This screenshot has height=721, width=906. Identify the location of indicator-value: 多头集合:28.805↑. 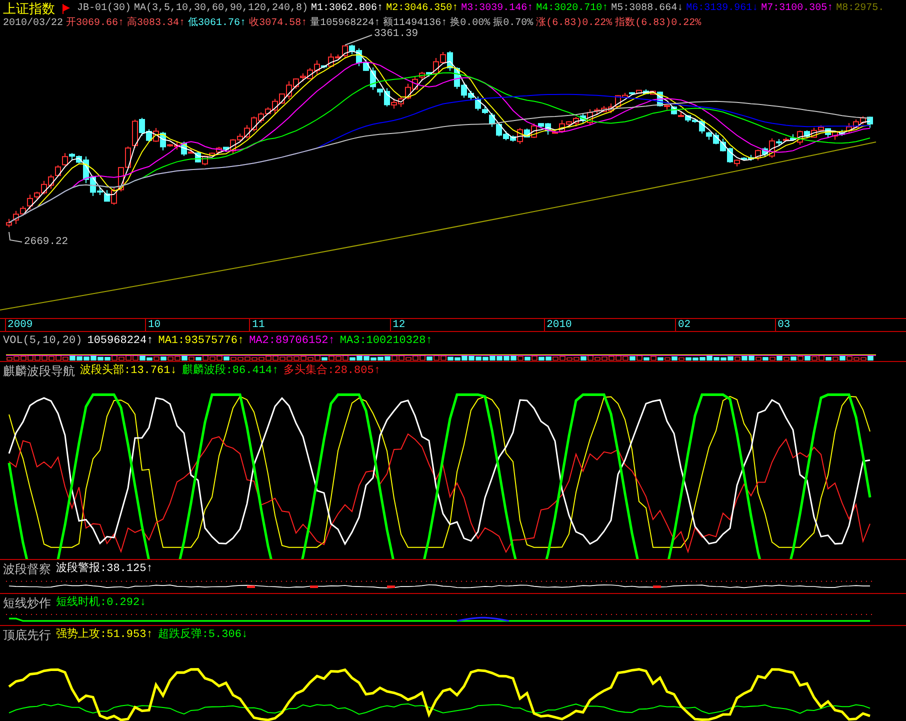
(332, 371).